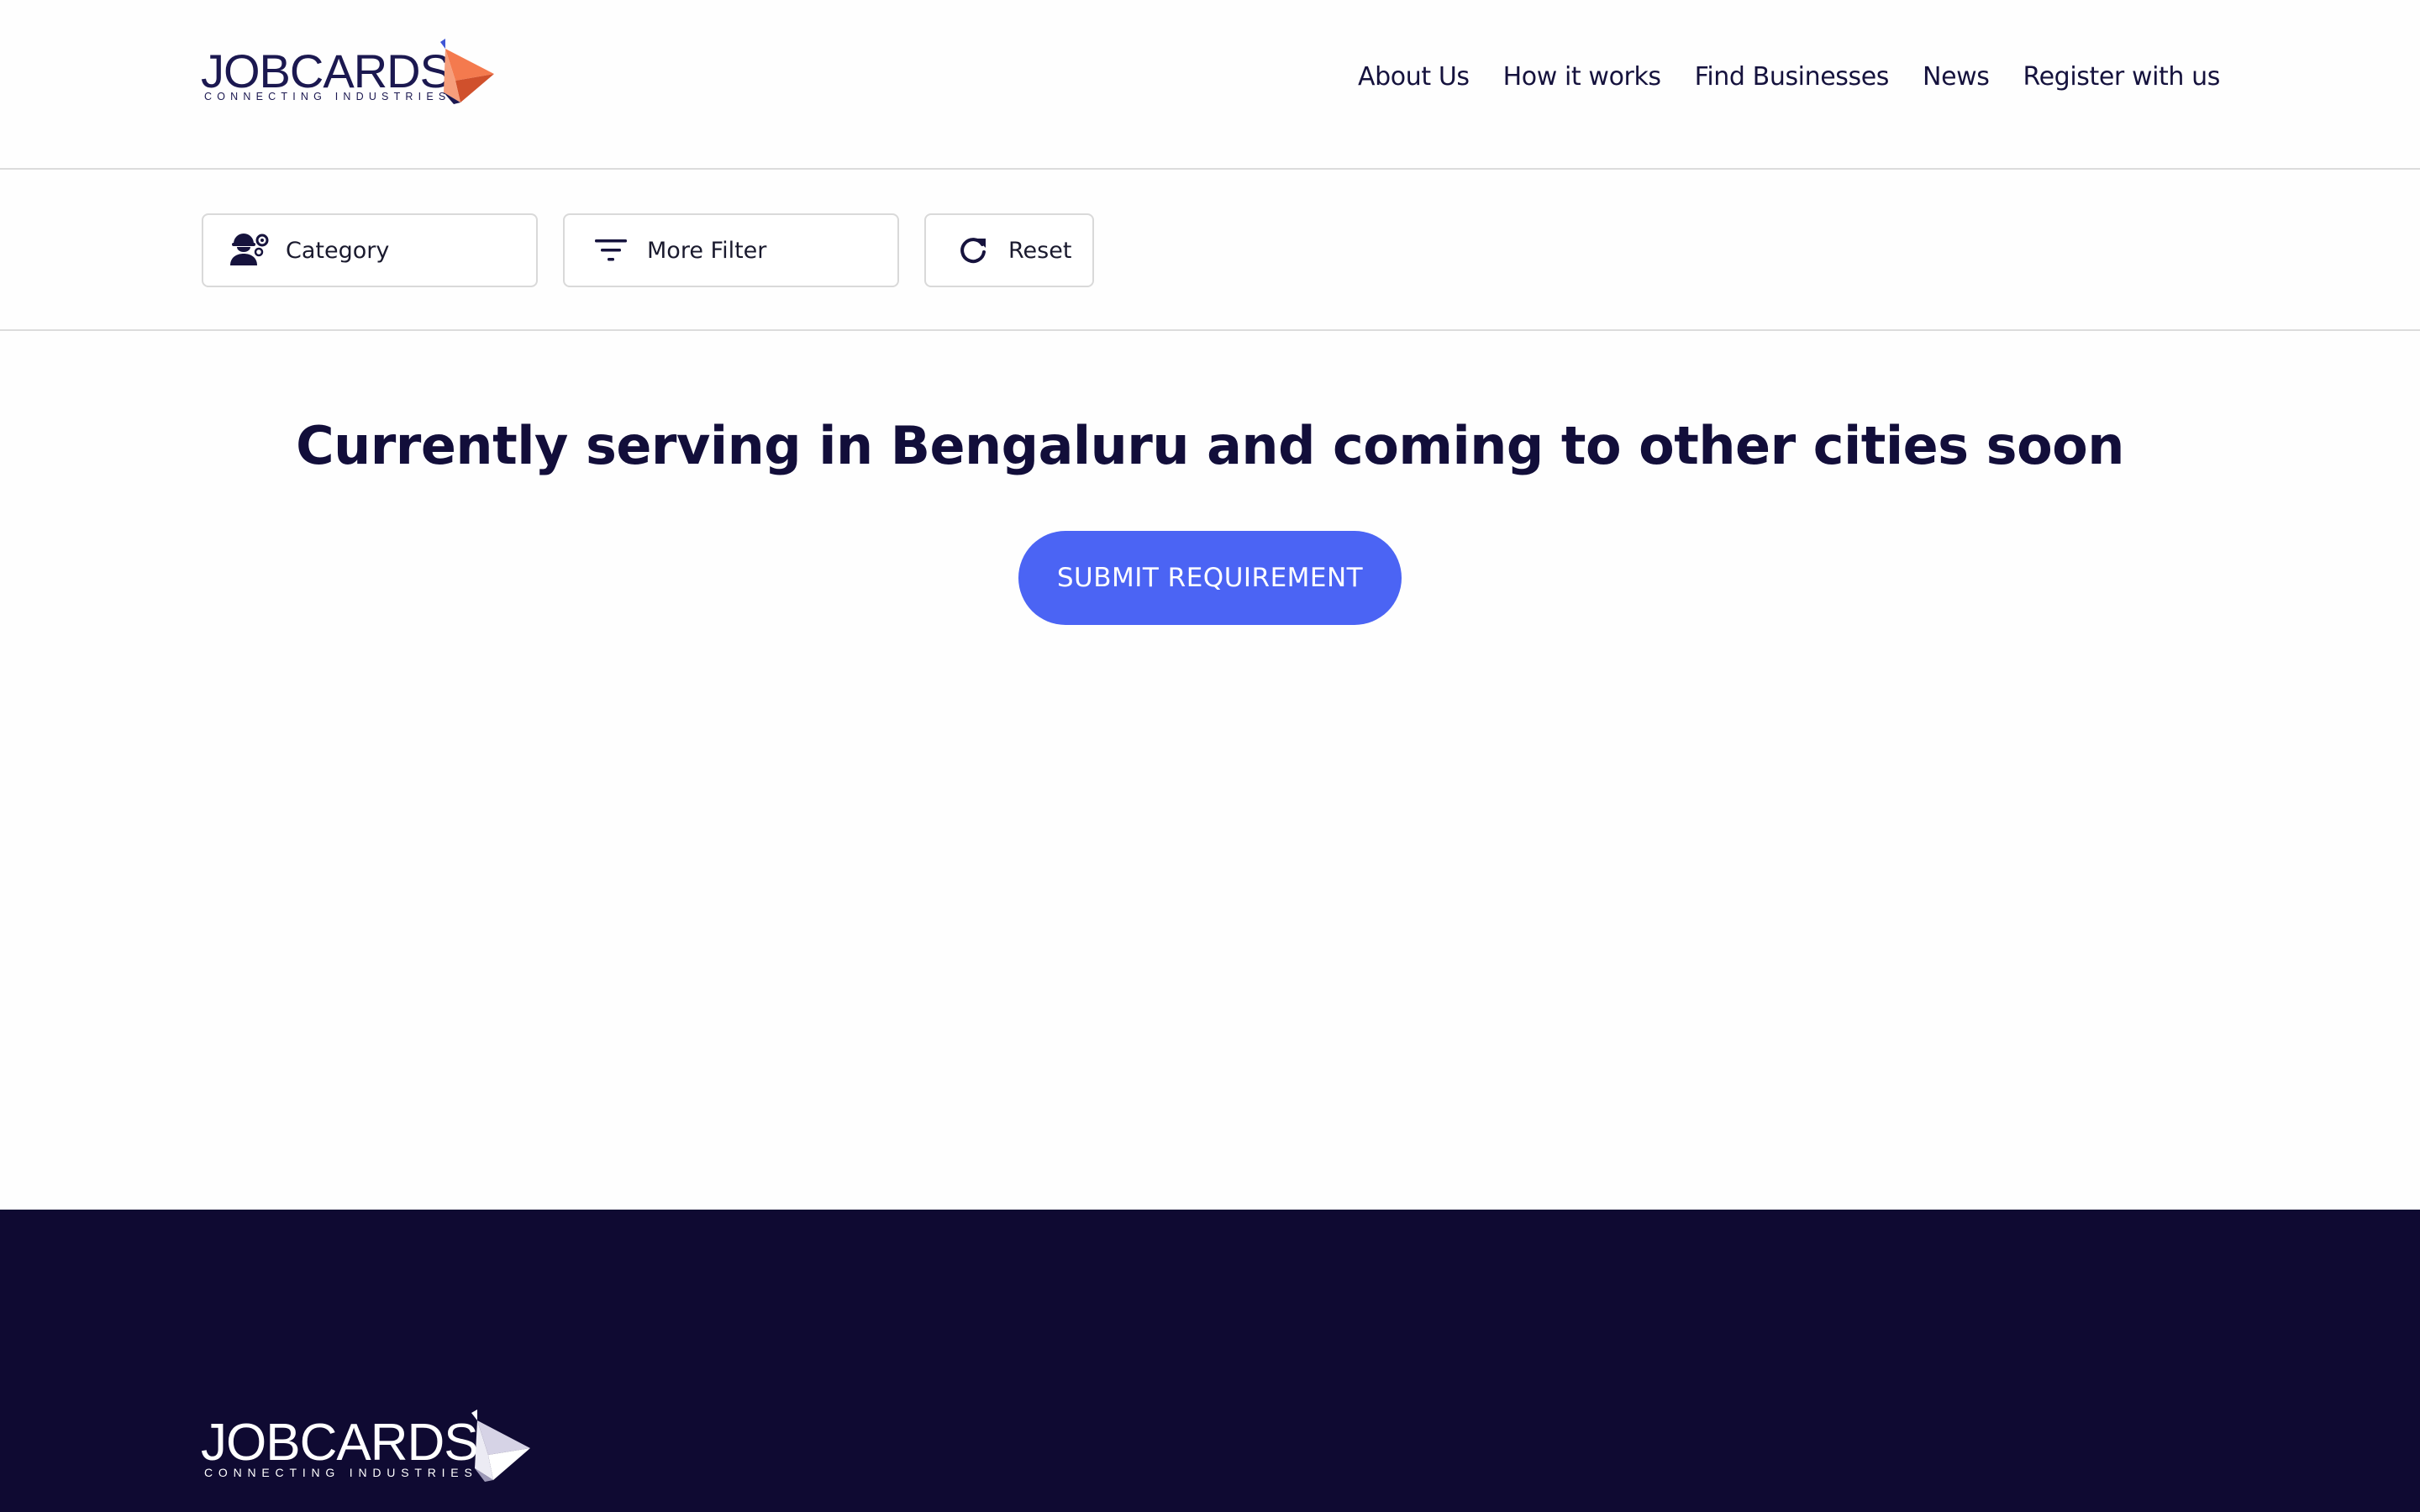  I want to click on nav-find-businesses: Find Businesses, so click(1793, 77).